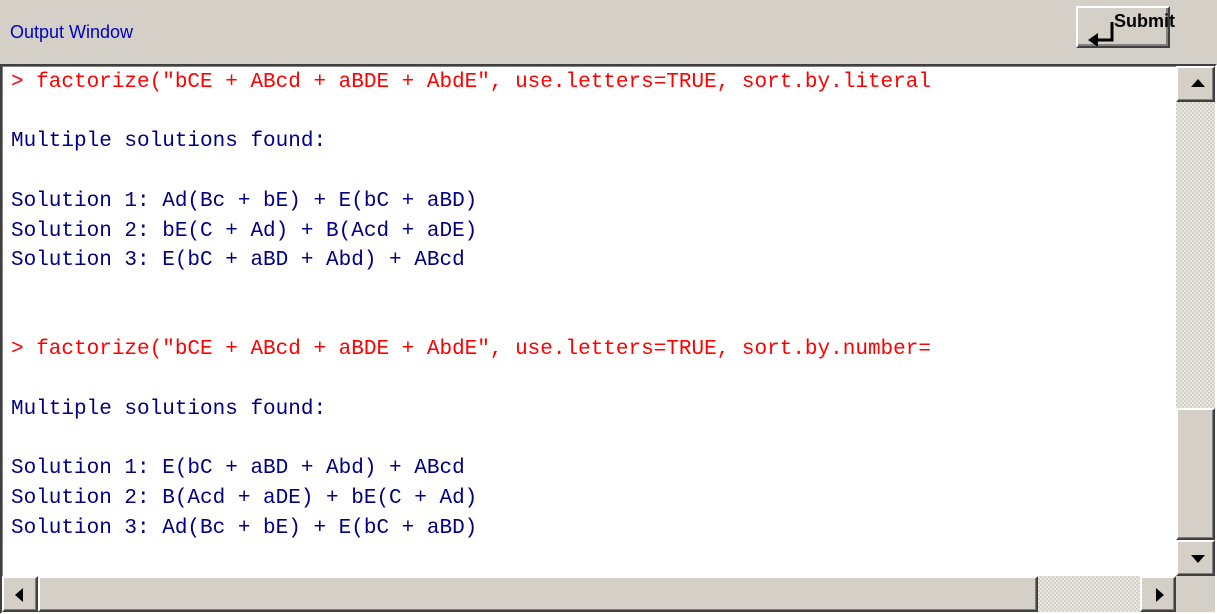 The width and height of the screenshot is (1217, 614). What do you see at coordinates (238, 469) in the screenshot?
I see `output-line: Solution 1: E(bC + aBD + Abd) + ABcd` at bounding box center [238, 469].